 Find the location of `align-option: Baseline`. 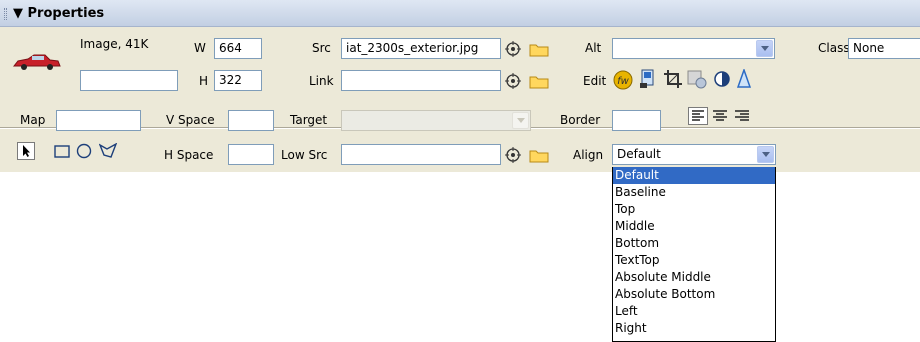

align-option: Baseline is located at coordinates (694, 192).